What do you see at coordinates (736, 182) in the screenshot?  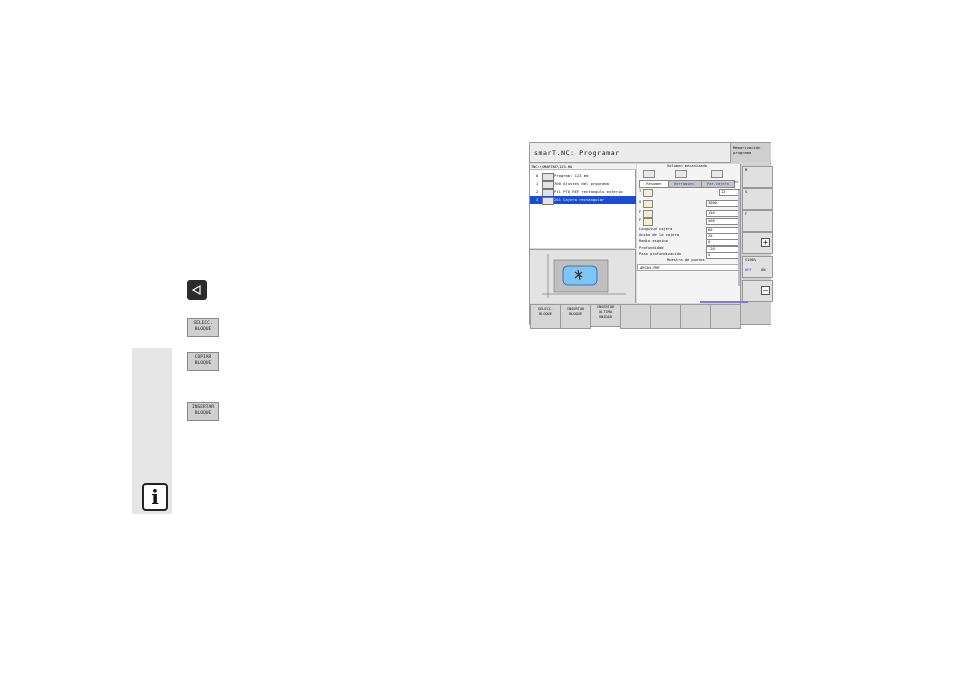 I see `tab-more: >>` at bounding box center [736, 182].